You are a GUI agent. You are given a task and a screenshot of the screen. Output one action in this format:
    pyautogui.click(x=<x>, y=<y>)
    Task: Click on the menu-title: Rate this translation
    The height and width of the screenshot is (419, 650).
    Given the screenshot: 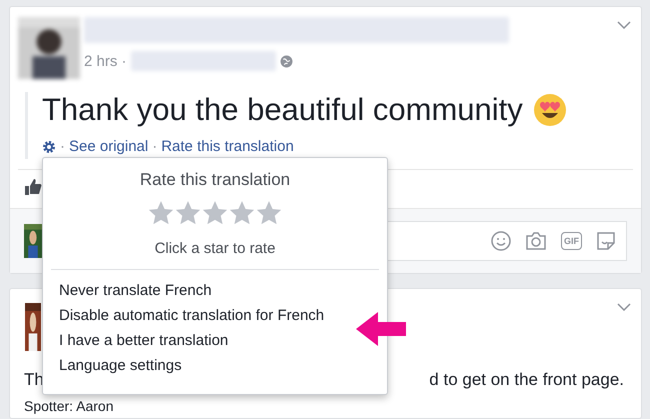 What is the action you would take?
    pyautogui.click(x=215, y=180)
    